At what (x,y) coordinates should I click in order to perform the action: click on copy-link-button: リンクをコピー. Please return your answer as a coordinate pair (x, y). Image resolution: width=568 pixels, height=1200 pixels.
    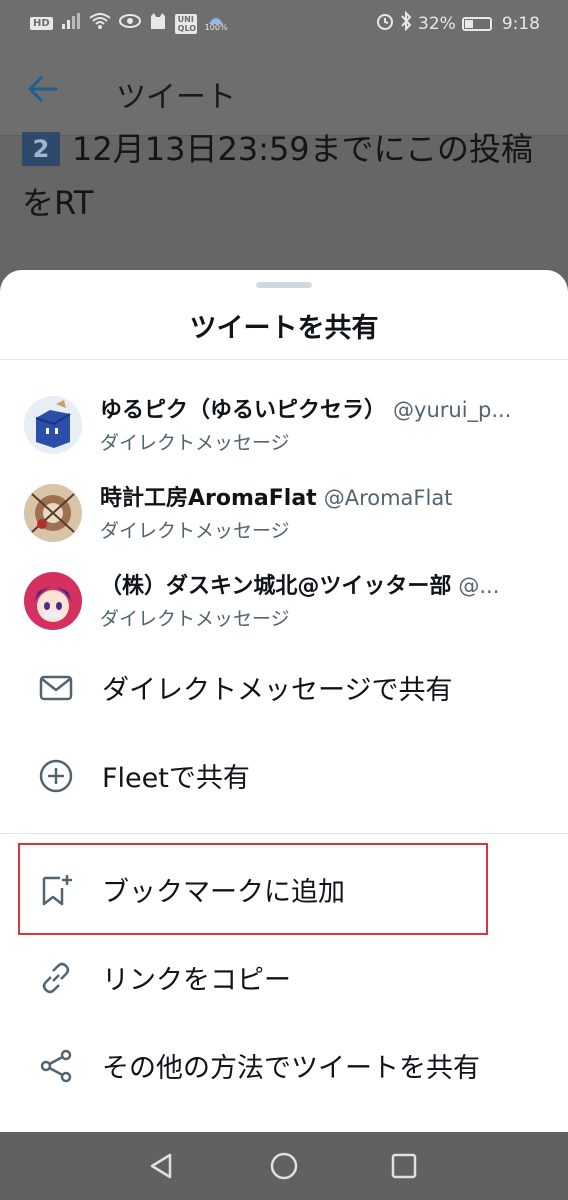
    Looking at the image, I should click on (284, 978).